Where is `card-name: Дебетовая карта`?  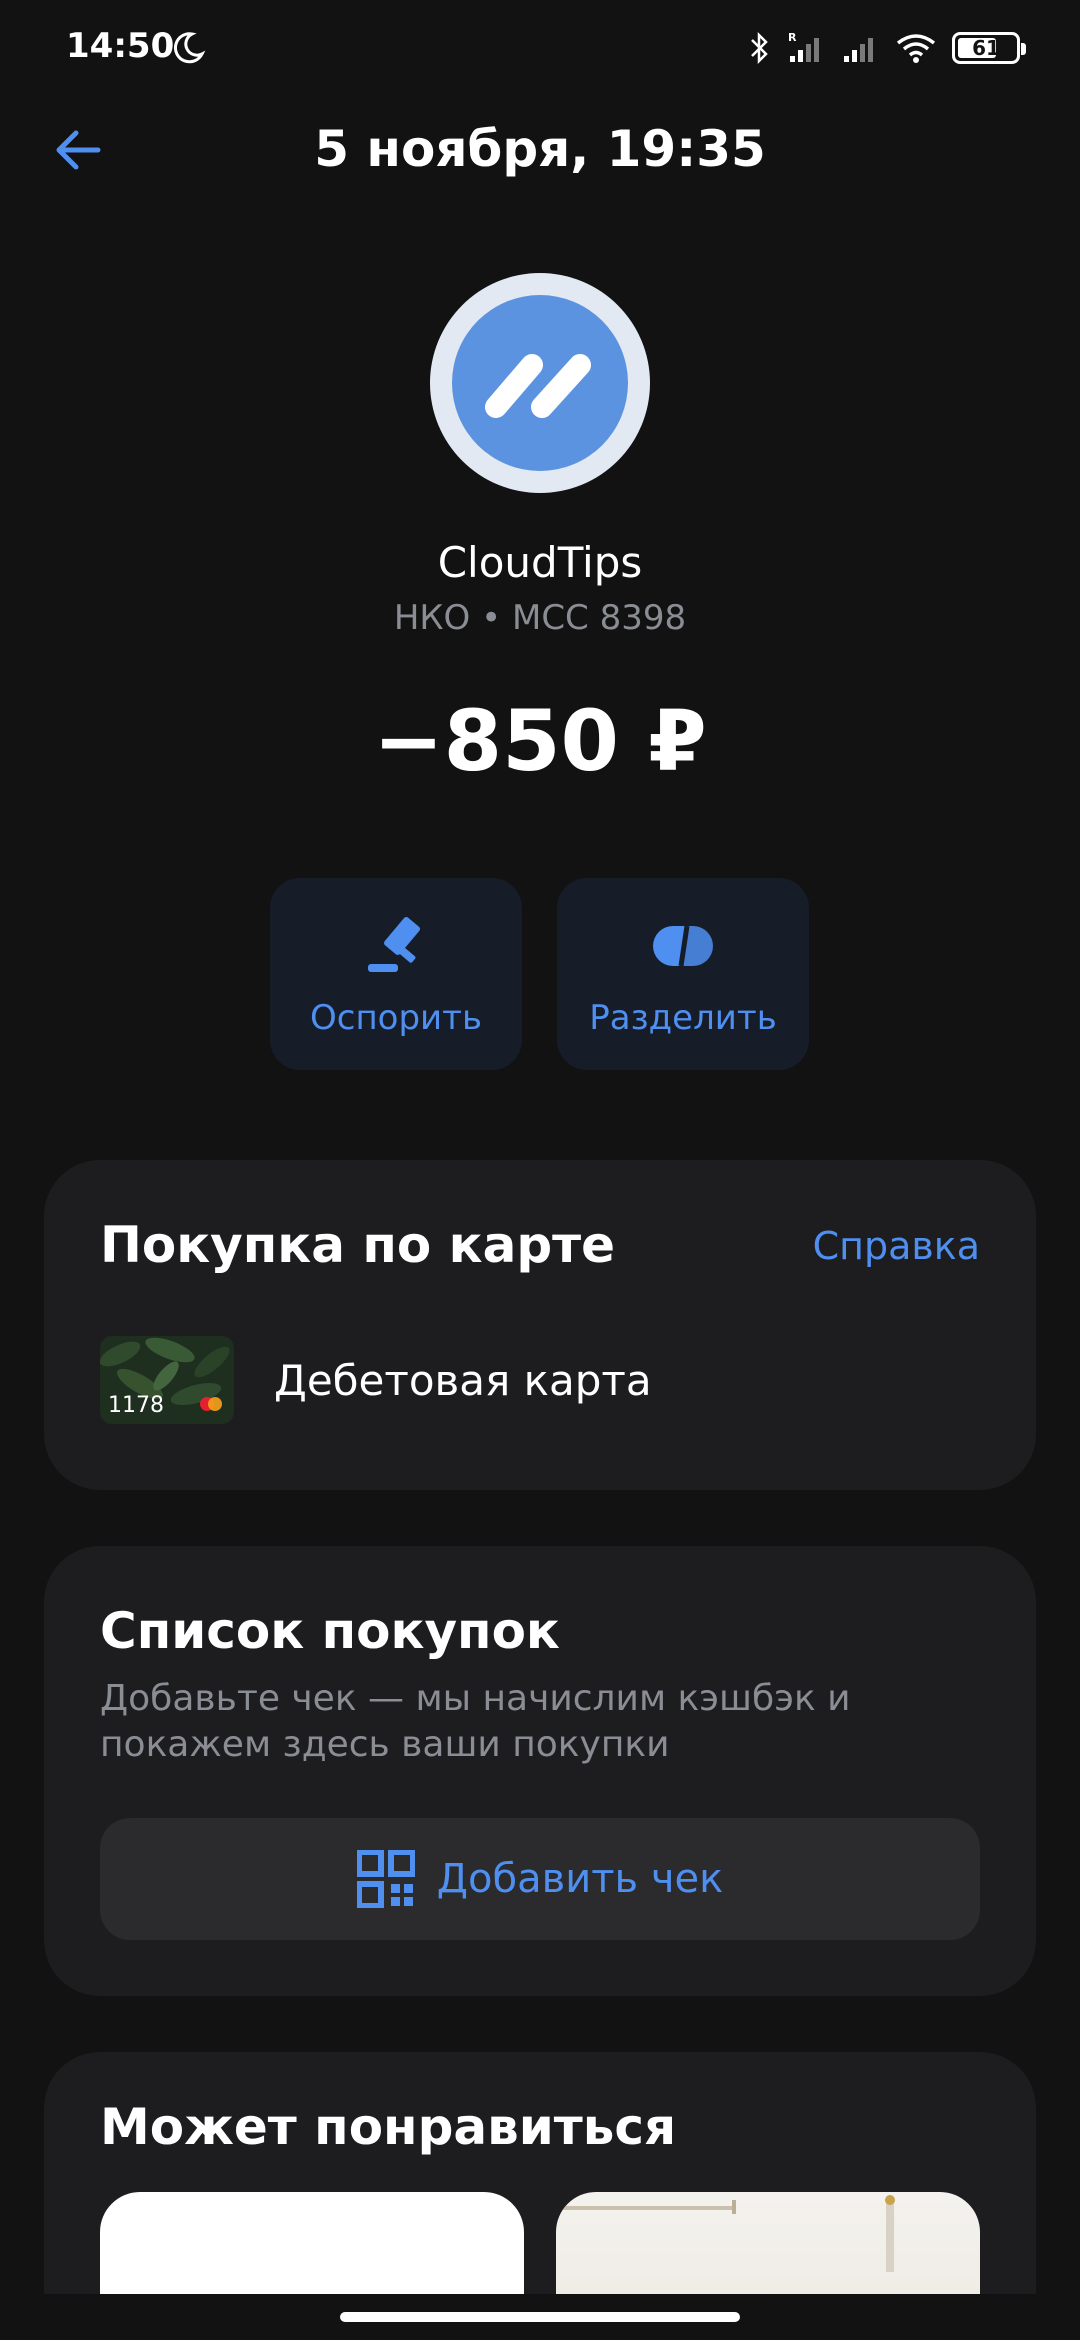
card-name: Дебетовая карта is located at coordinates (463, 1380).